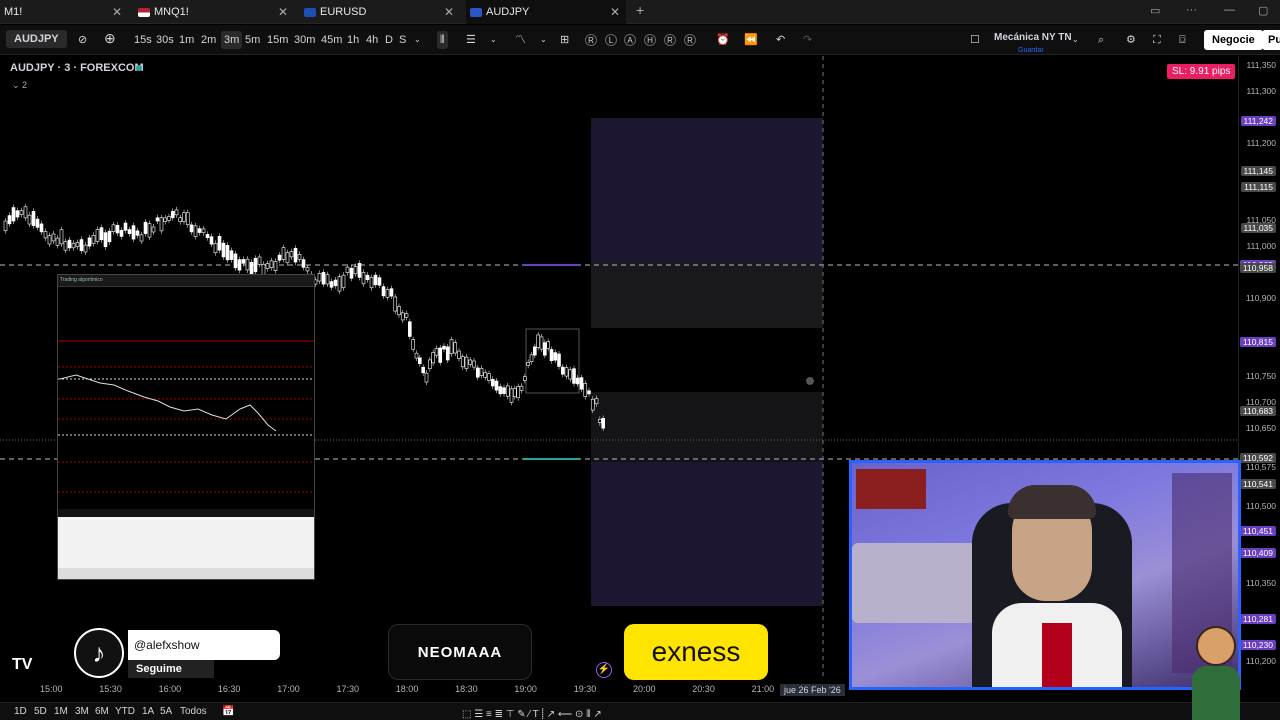 This screenshot has height=720, width=1280. I want to click on price-label: 110,451, so click(1257, 530).